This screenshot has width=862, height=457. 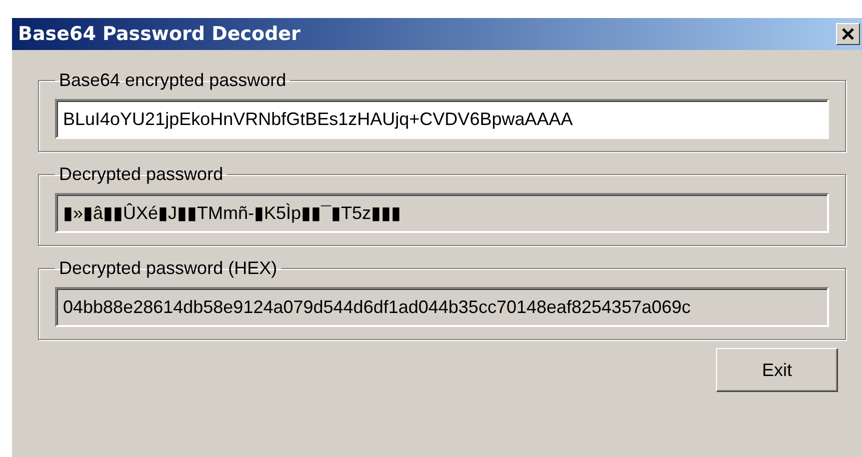 What do you see at coordinates (159, 34) in the screenshot?
I see `window-title: Base64 Password Decoder` at bounding box center [159, 34].